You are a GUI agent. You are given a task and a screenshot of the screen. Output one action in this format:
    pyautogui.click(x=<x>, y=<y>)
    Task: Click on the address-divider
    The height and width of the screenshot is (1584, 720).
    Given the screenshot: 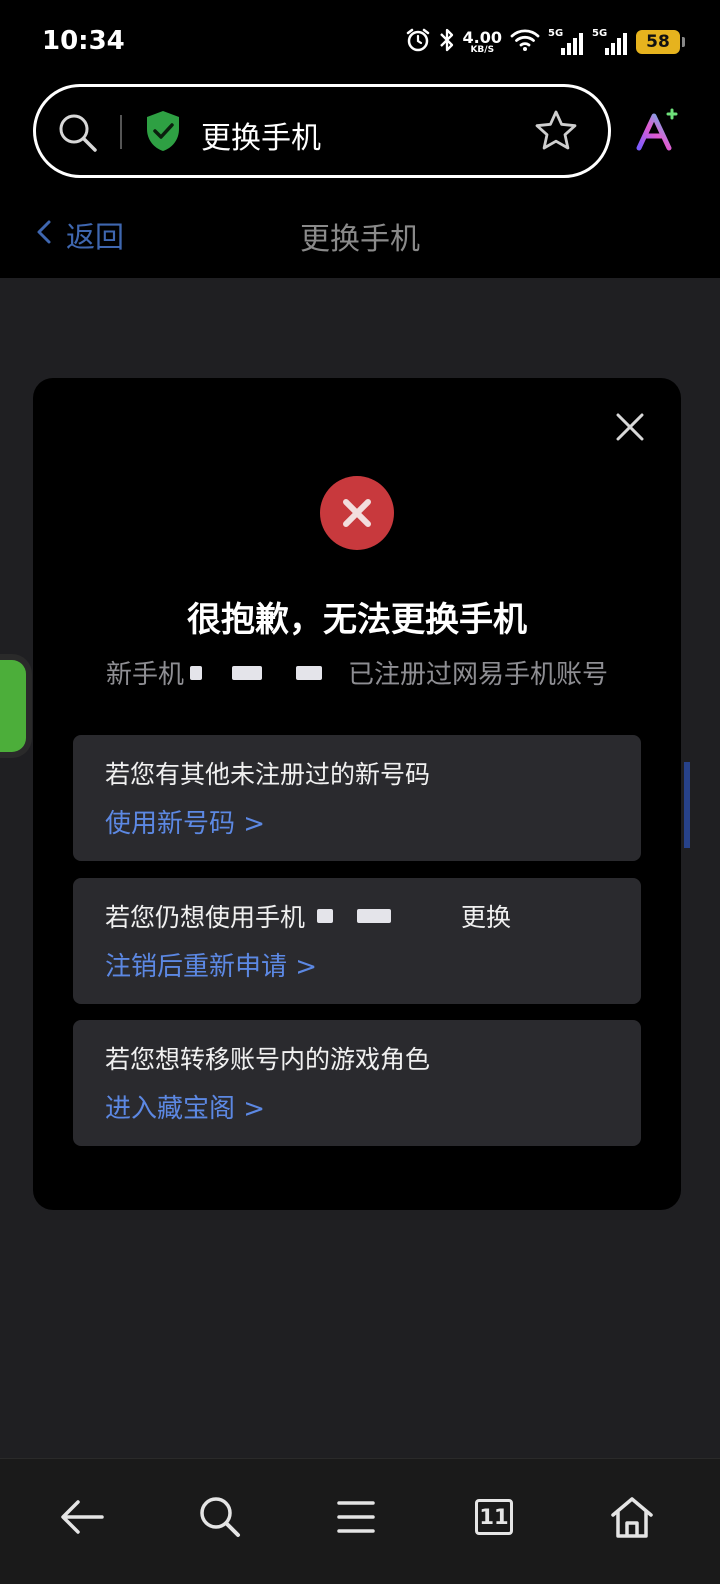 What is the action you would take?
    pyautogui.click(x=121, y=132)
    